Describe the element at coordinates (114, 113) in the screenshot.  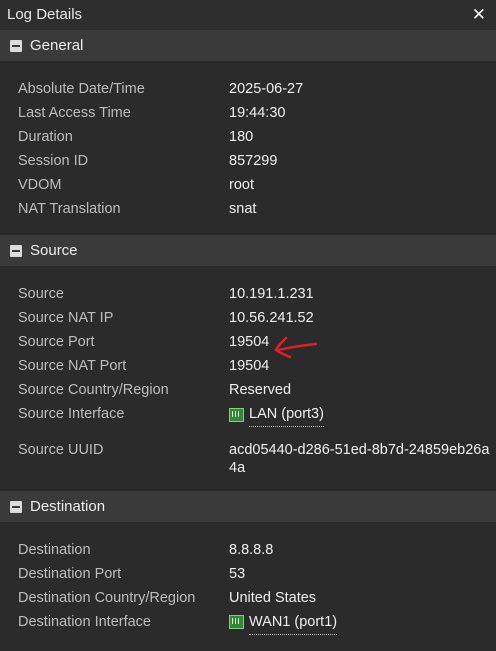
I see `detail-key: Last Access Time` at that location.